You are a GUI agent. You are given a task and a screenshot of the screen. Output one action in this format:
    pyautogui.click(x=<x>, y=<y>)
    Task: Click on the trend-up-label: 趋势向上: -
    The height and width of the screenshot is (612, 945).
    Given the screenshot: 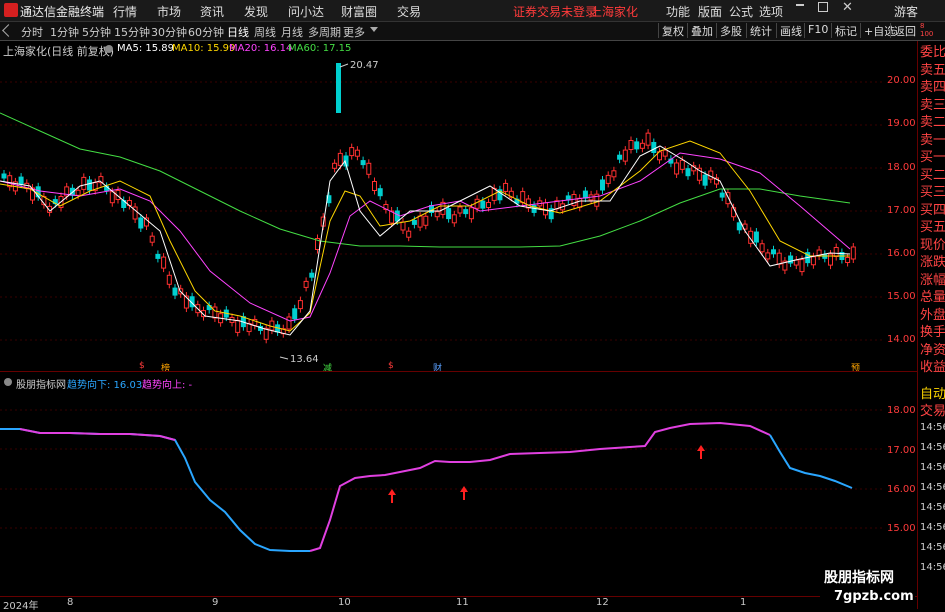 What is the action you would take?
    pyautogui.click(x=167, y=385)
    